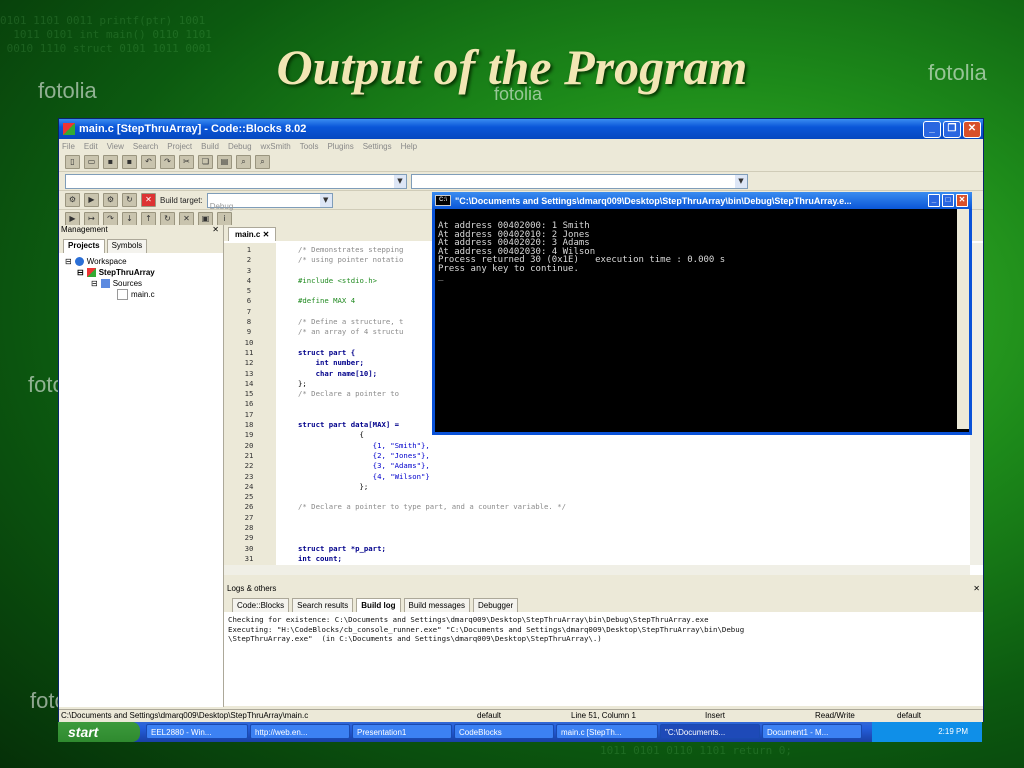 This screenshot has width=1024, height=768. I want to click on build-run-icon: ⚙, so click(110, 200).